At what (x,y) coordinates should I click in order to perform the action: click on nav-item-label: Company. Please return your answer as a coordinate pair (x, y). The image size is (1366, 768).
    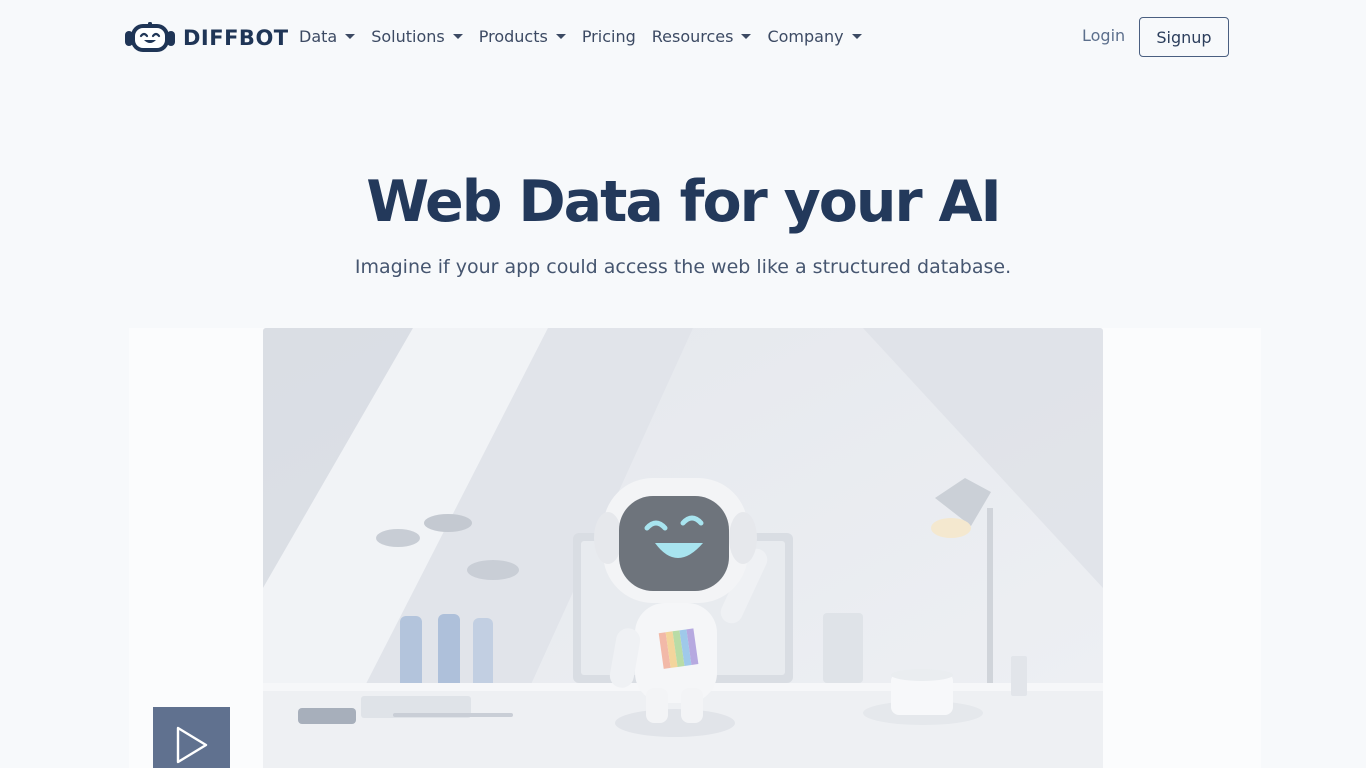
    Looking at the image, I should click on (805, 36).